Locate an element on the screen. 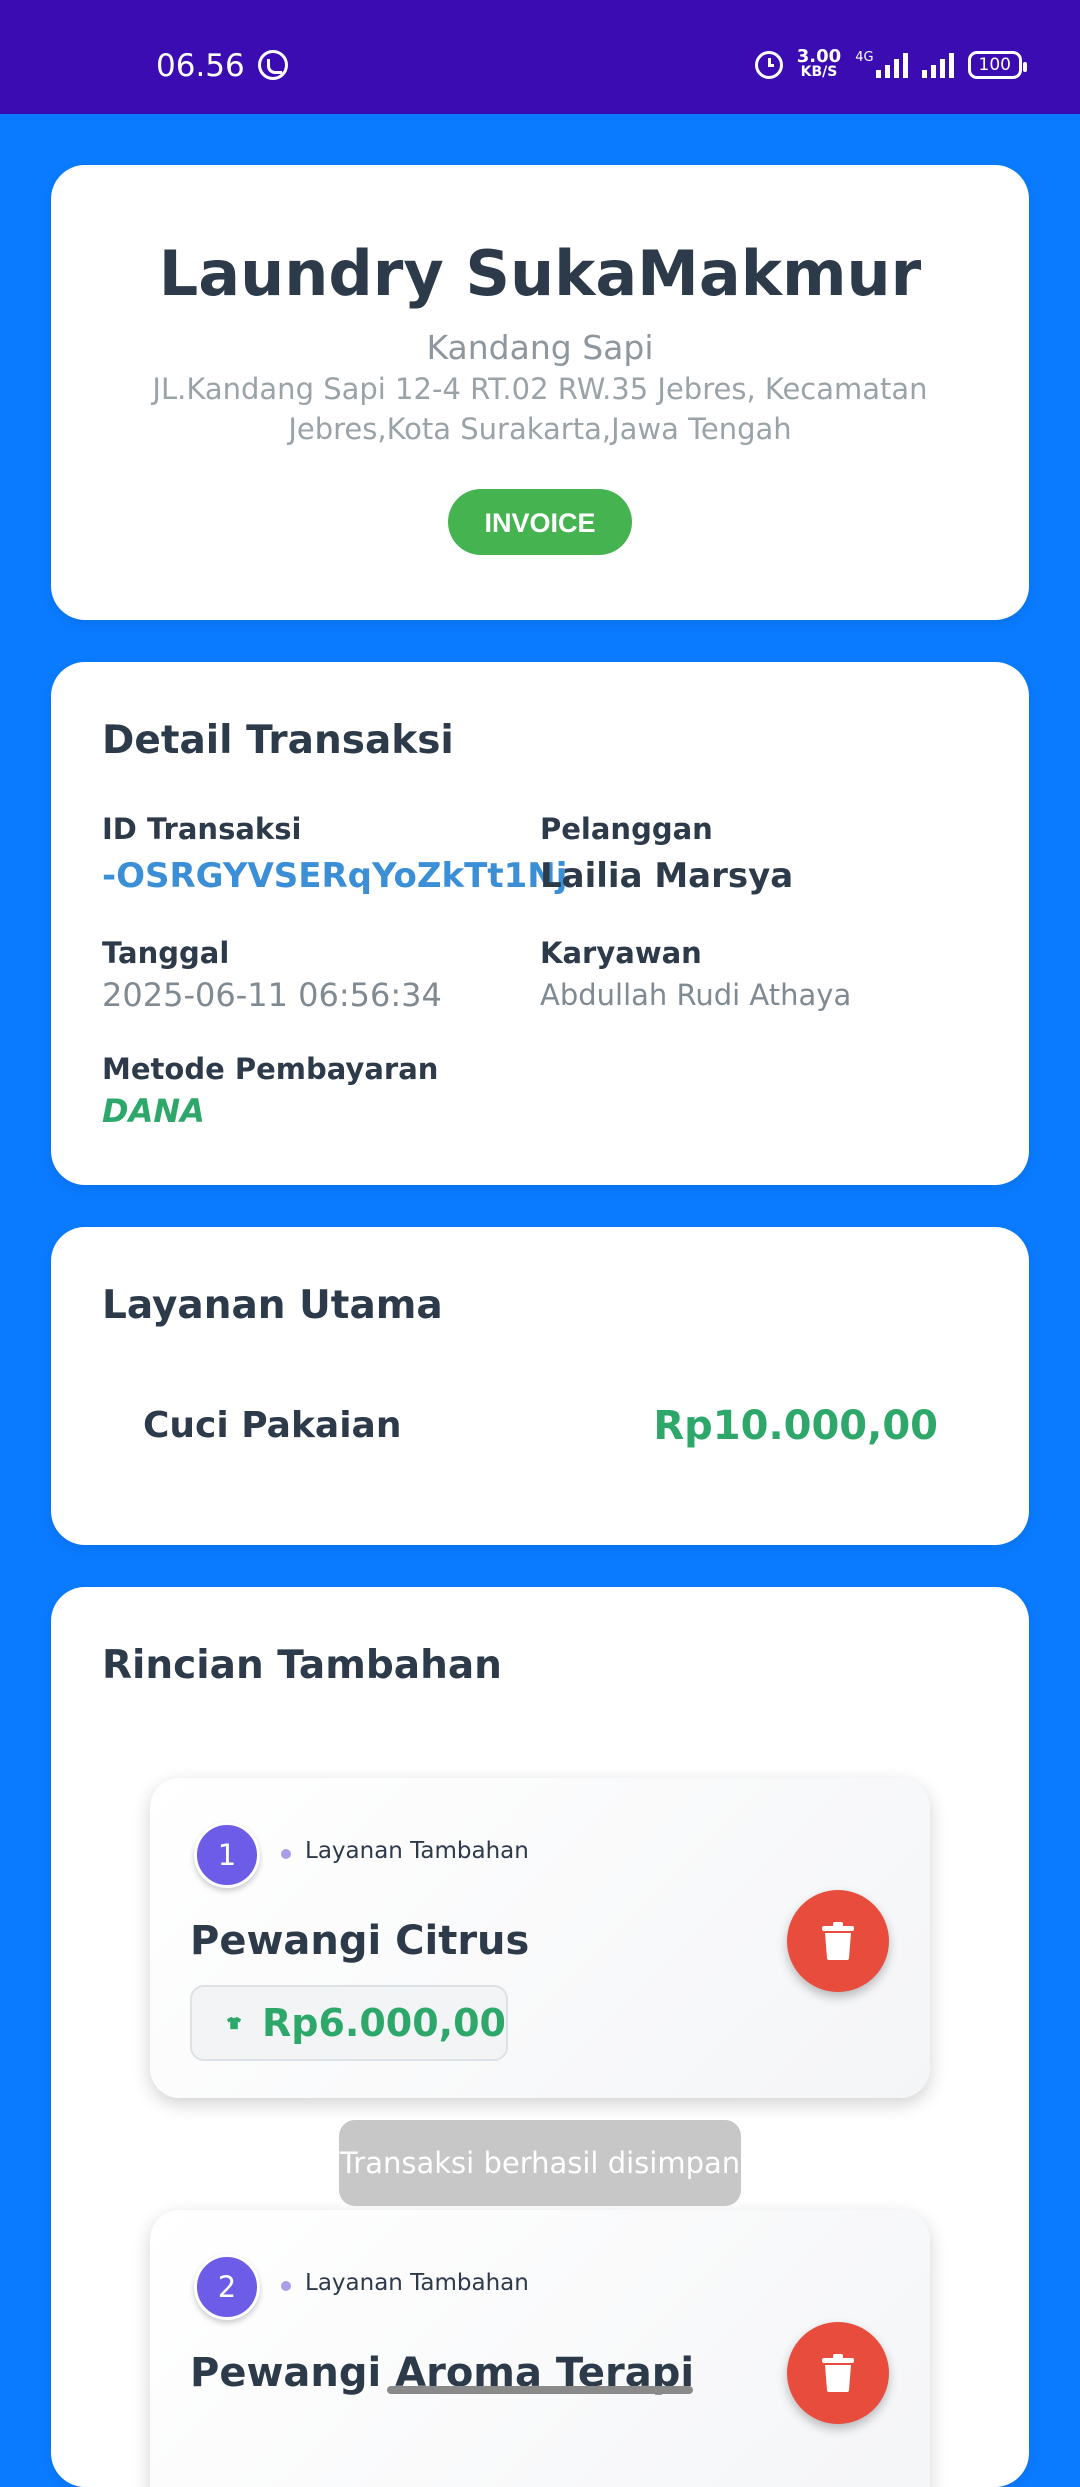 The width and height of the screenshot is (1080, 2487). item-name: Pewangi Citrus is located at coordinates (360, 1941).